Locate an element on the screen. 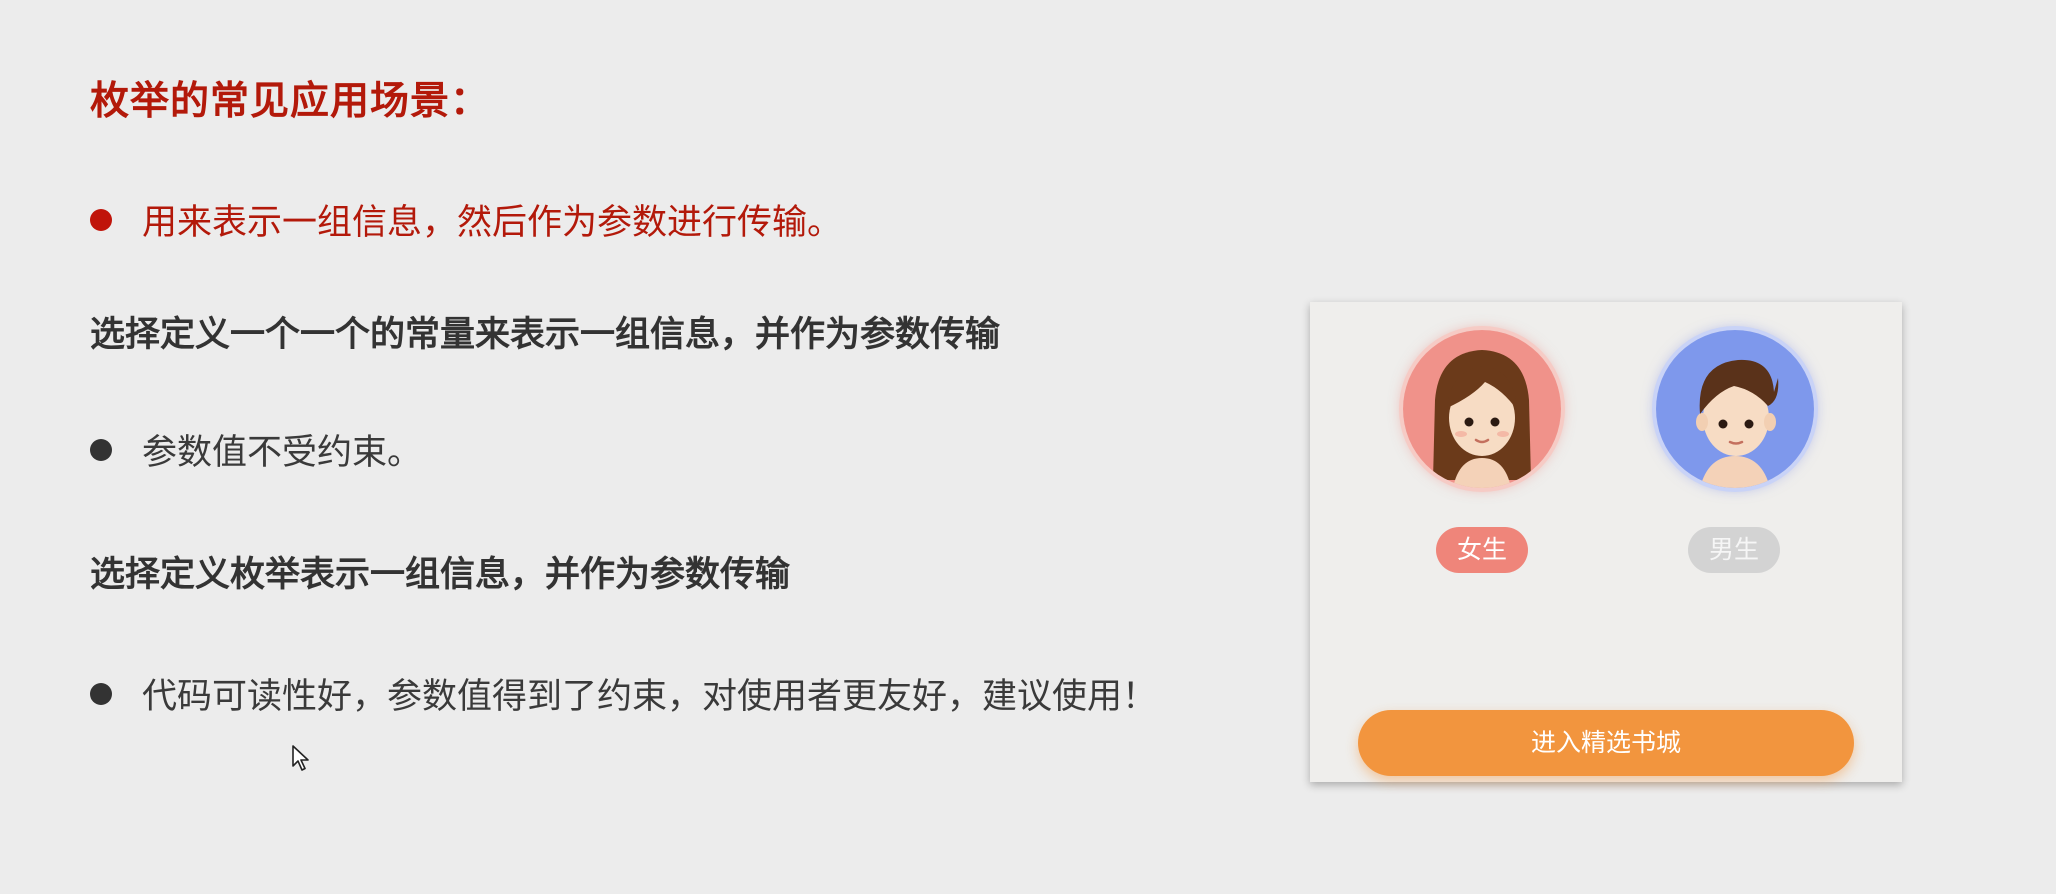  bullet-item-2: 参数值不受约束。 is located at coordinates (256, 449).